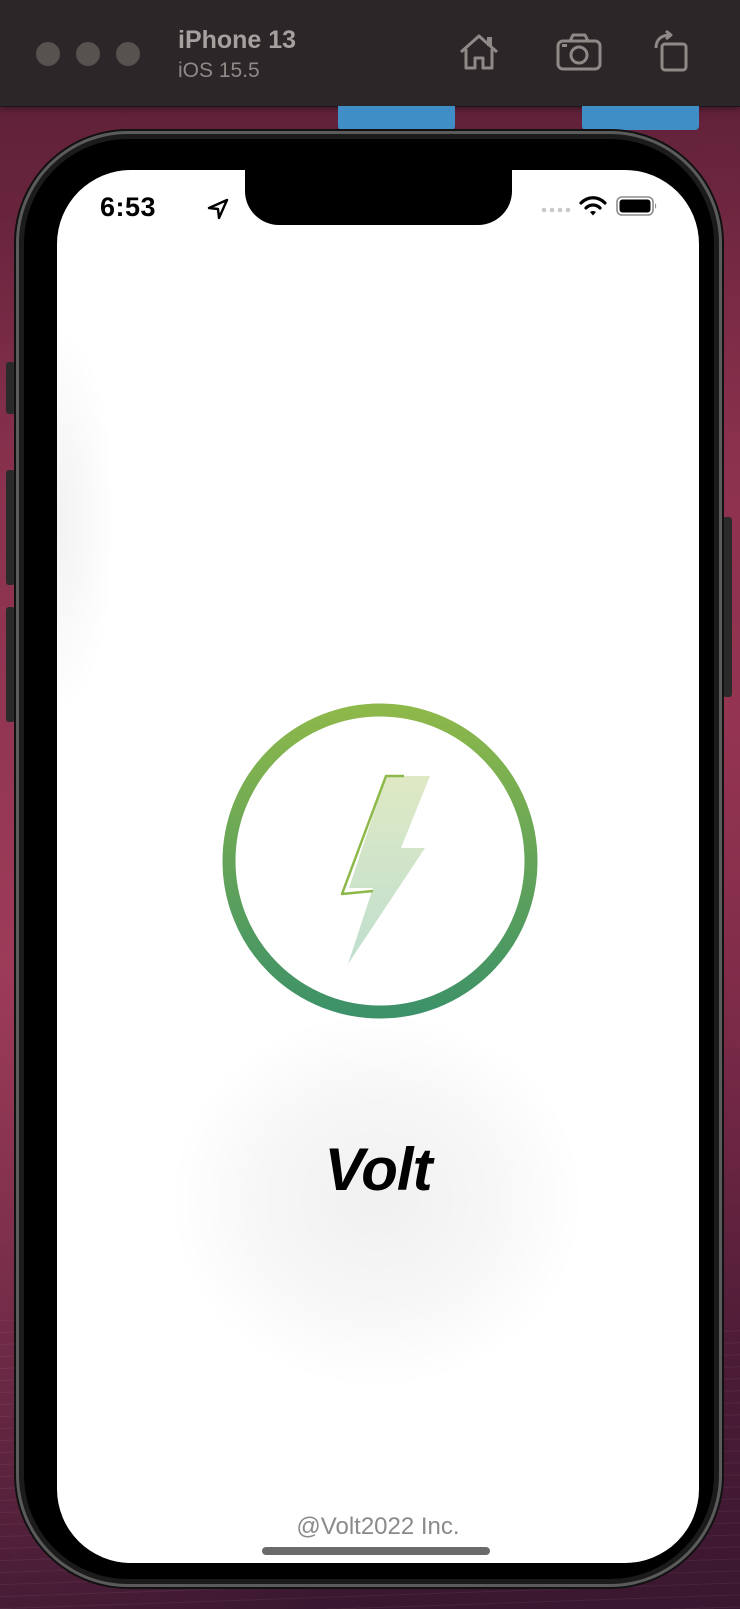 The height and width of the screenshot is (1609, 740). I want to click on rotate-icon, so click(672, 52).